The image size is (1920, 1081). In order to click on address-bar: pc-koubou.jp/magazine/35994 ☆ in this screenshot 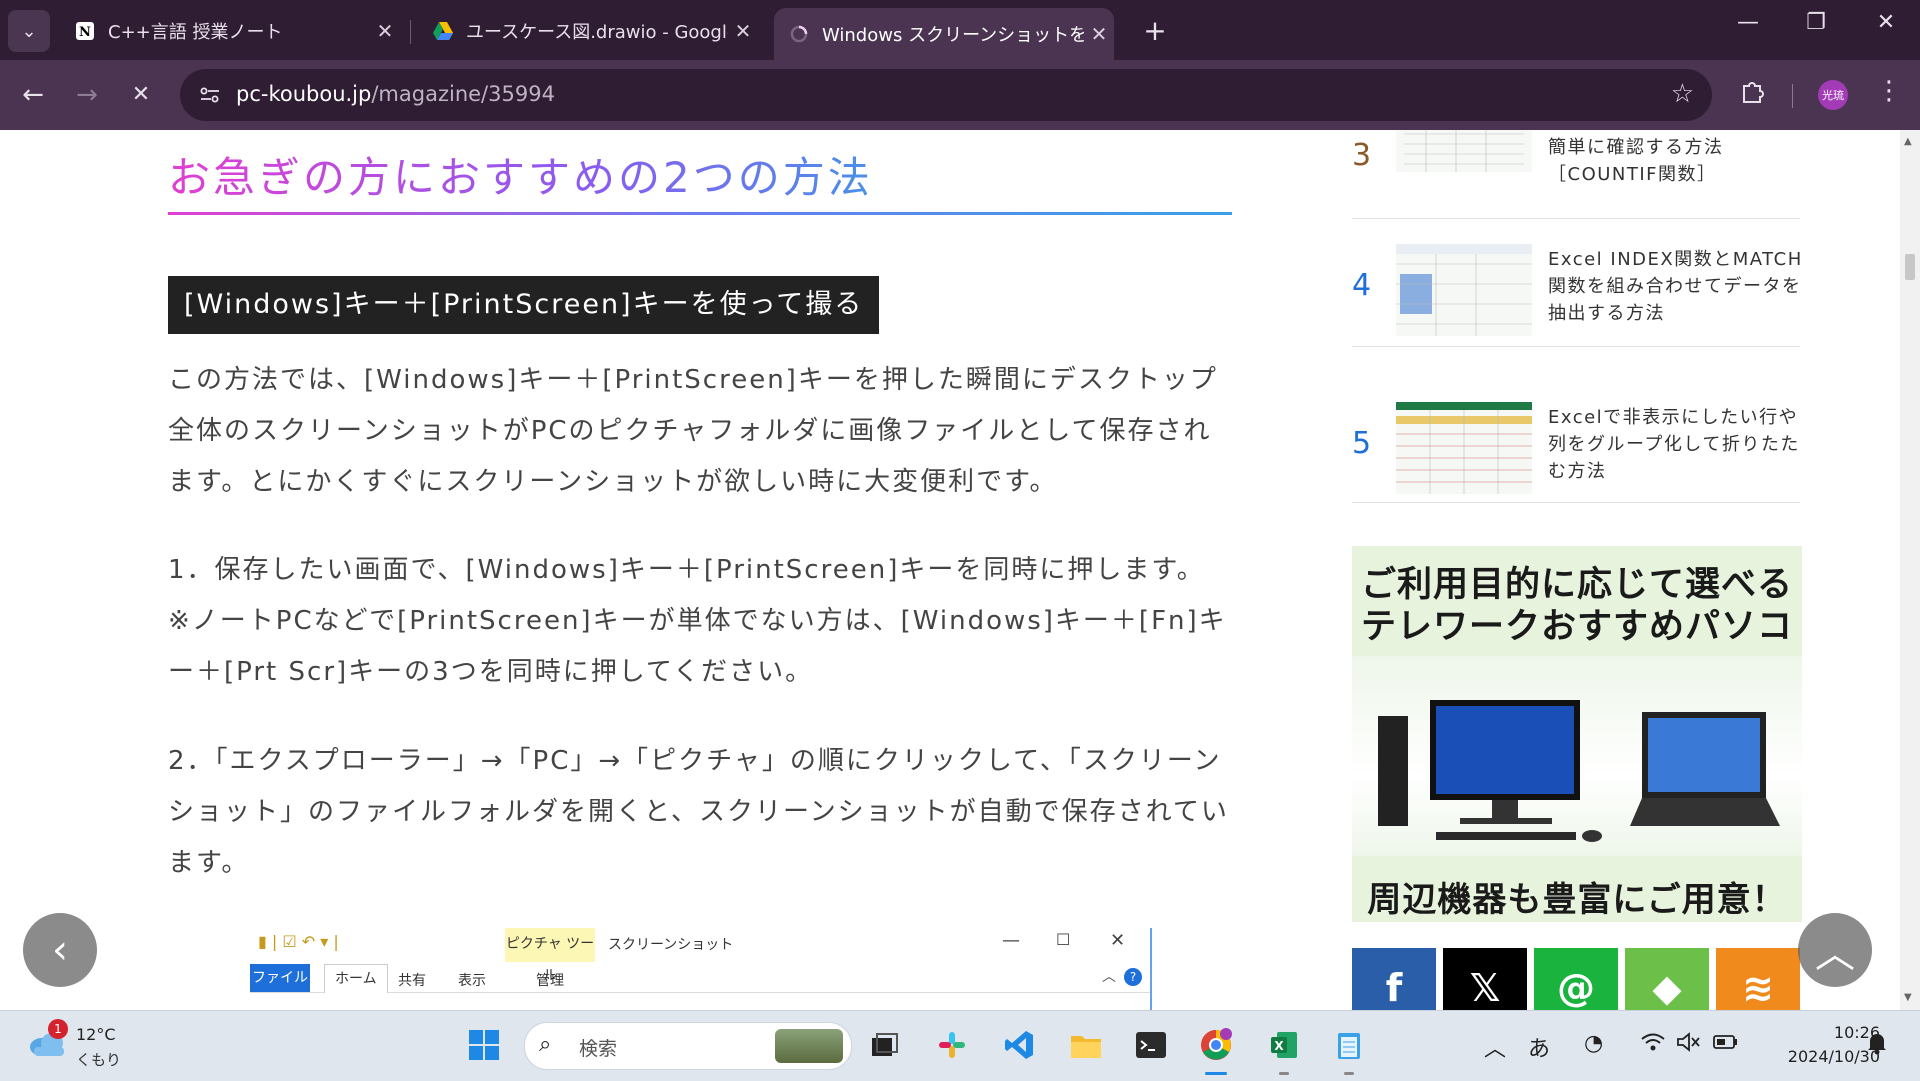, I will do `click(946, 95)`.